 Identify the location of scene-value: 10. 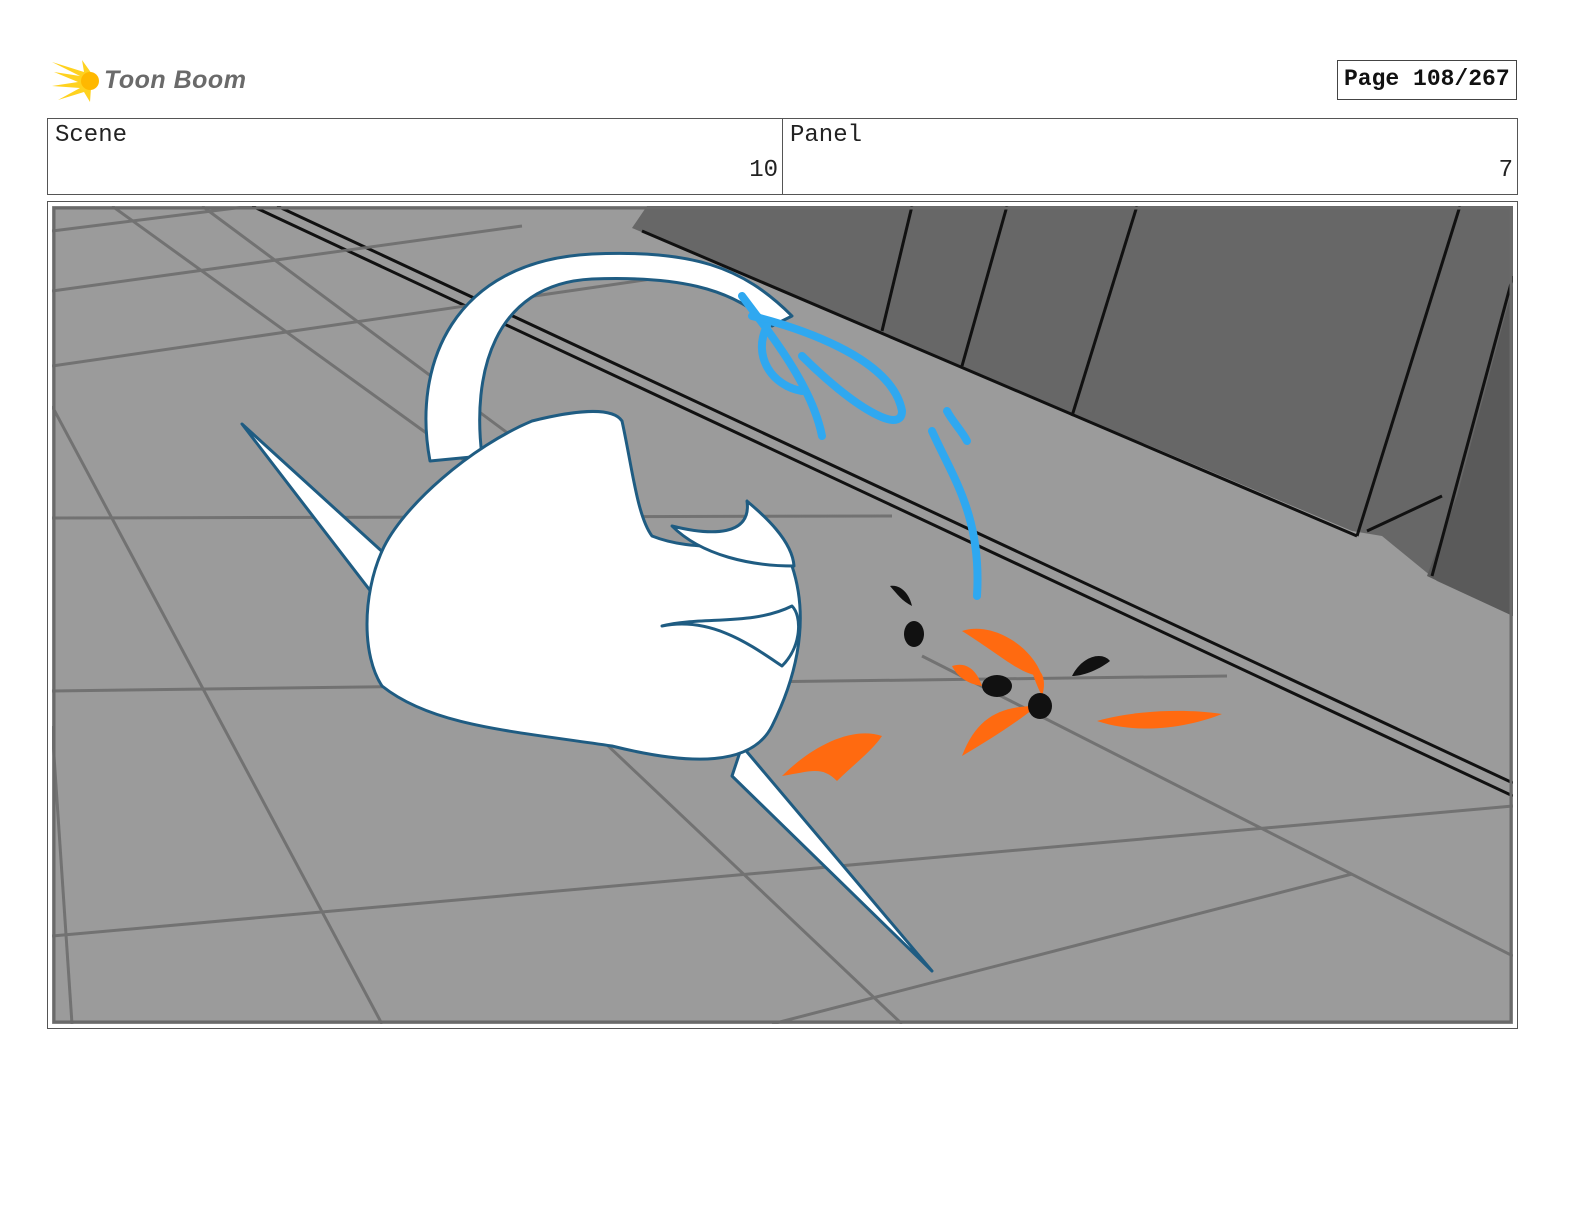
(763, 170).